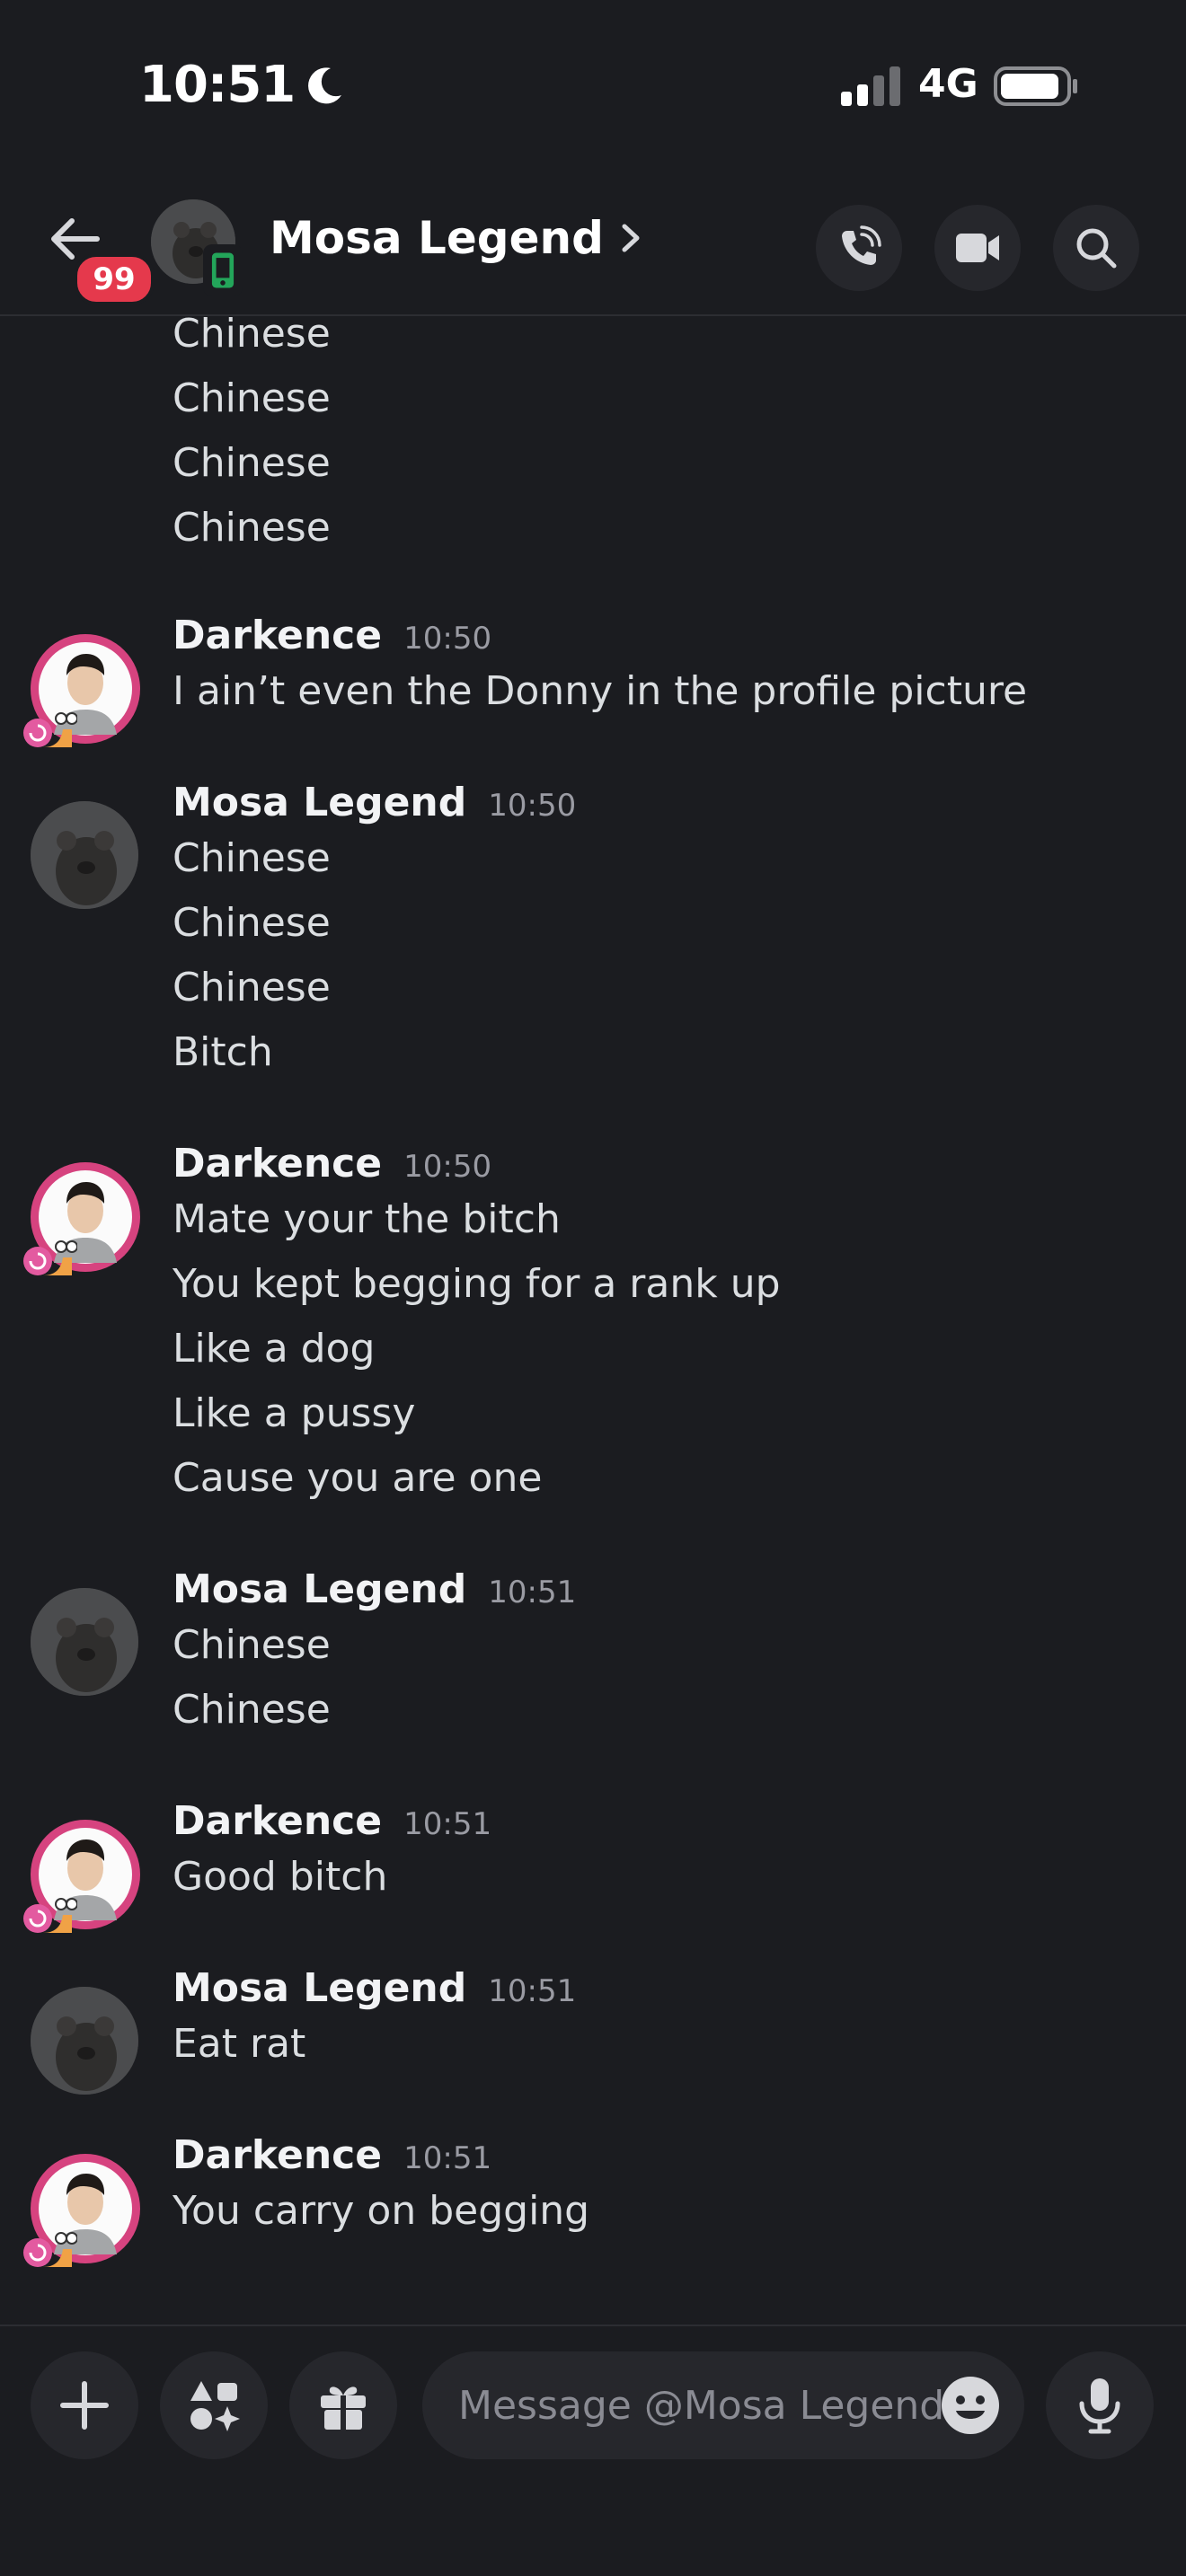  Describe the element at coordinates (325, 84) in the screenshot. I see `moon-icon` at that location.